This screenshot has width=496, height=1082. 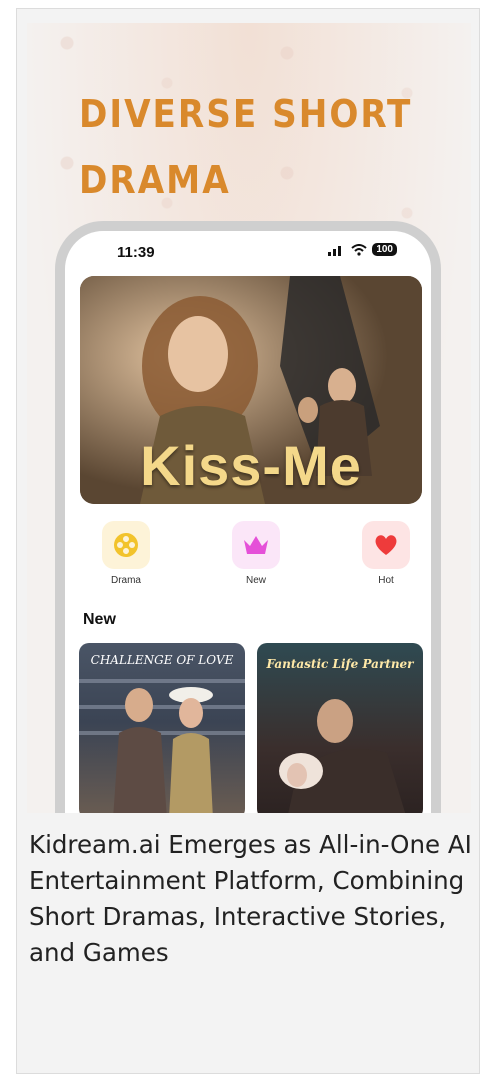 I want to click on status-bar: 11:39 100, so click(x=248, y=251).